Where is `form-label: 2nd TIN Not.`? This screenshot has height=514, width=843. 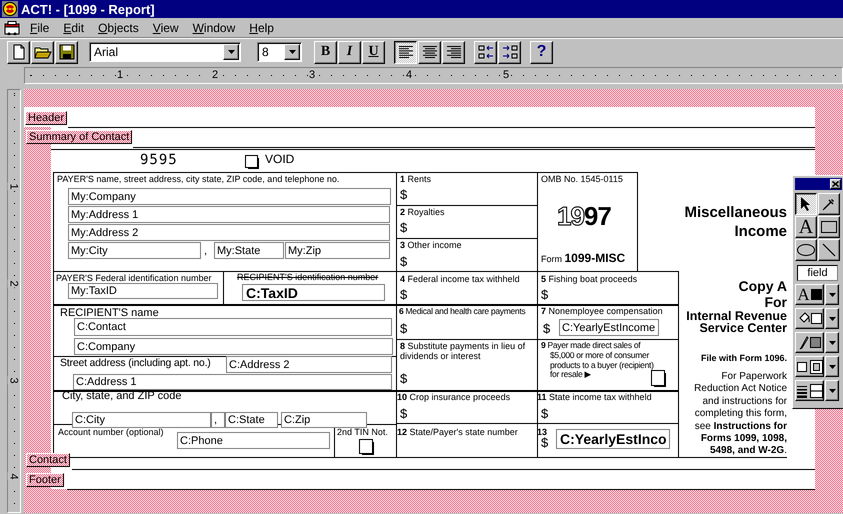
form-label: 2nd TIN Not. is located at coordinates (362, 432).